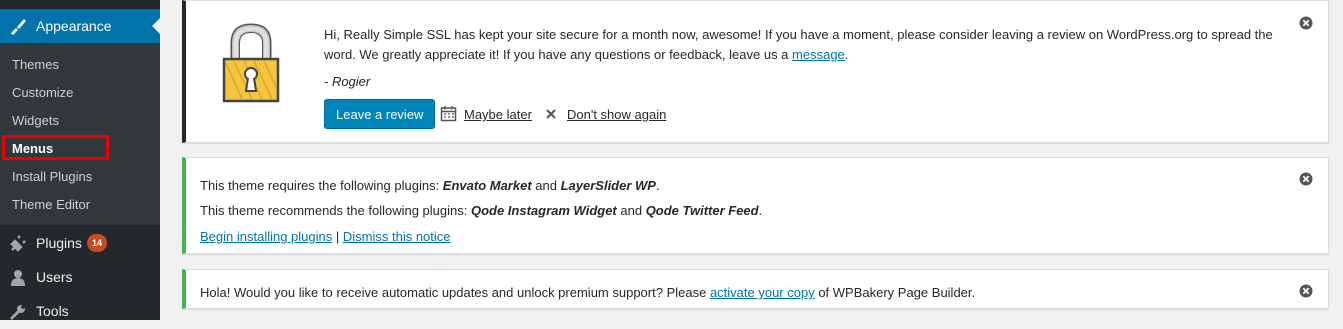 Image resolution: width=1343 pixels, height=329 pixels. I want to click on activate-copy-link: activate your copy, so click(762, 292).